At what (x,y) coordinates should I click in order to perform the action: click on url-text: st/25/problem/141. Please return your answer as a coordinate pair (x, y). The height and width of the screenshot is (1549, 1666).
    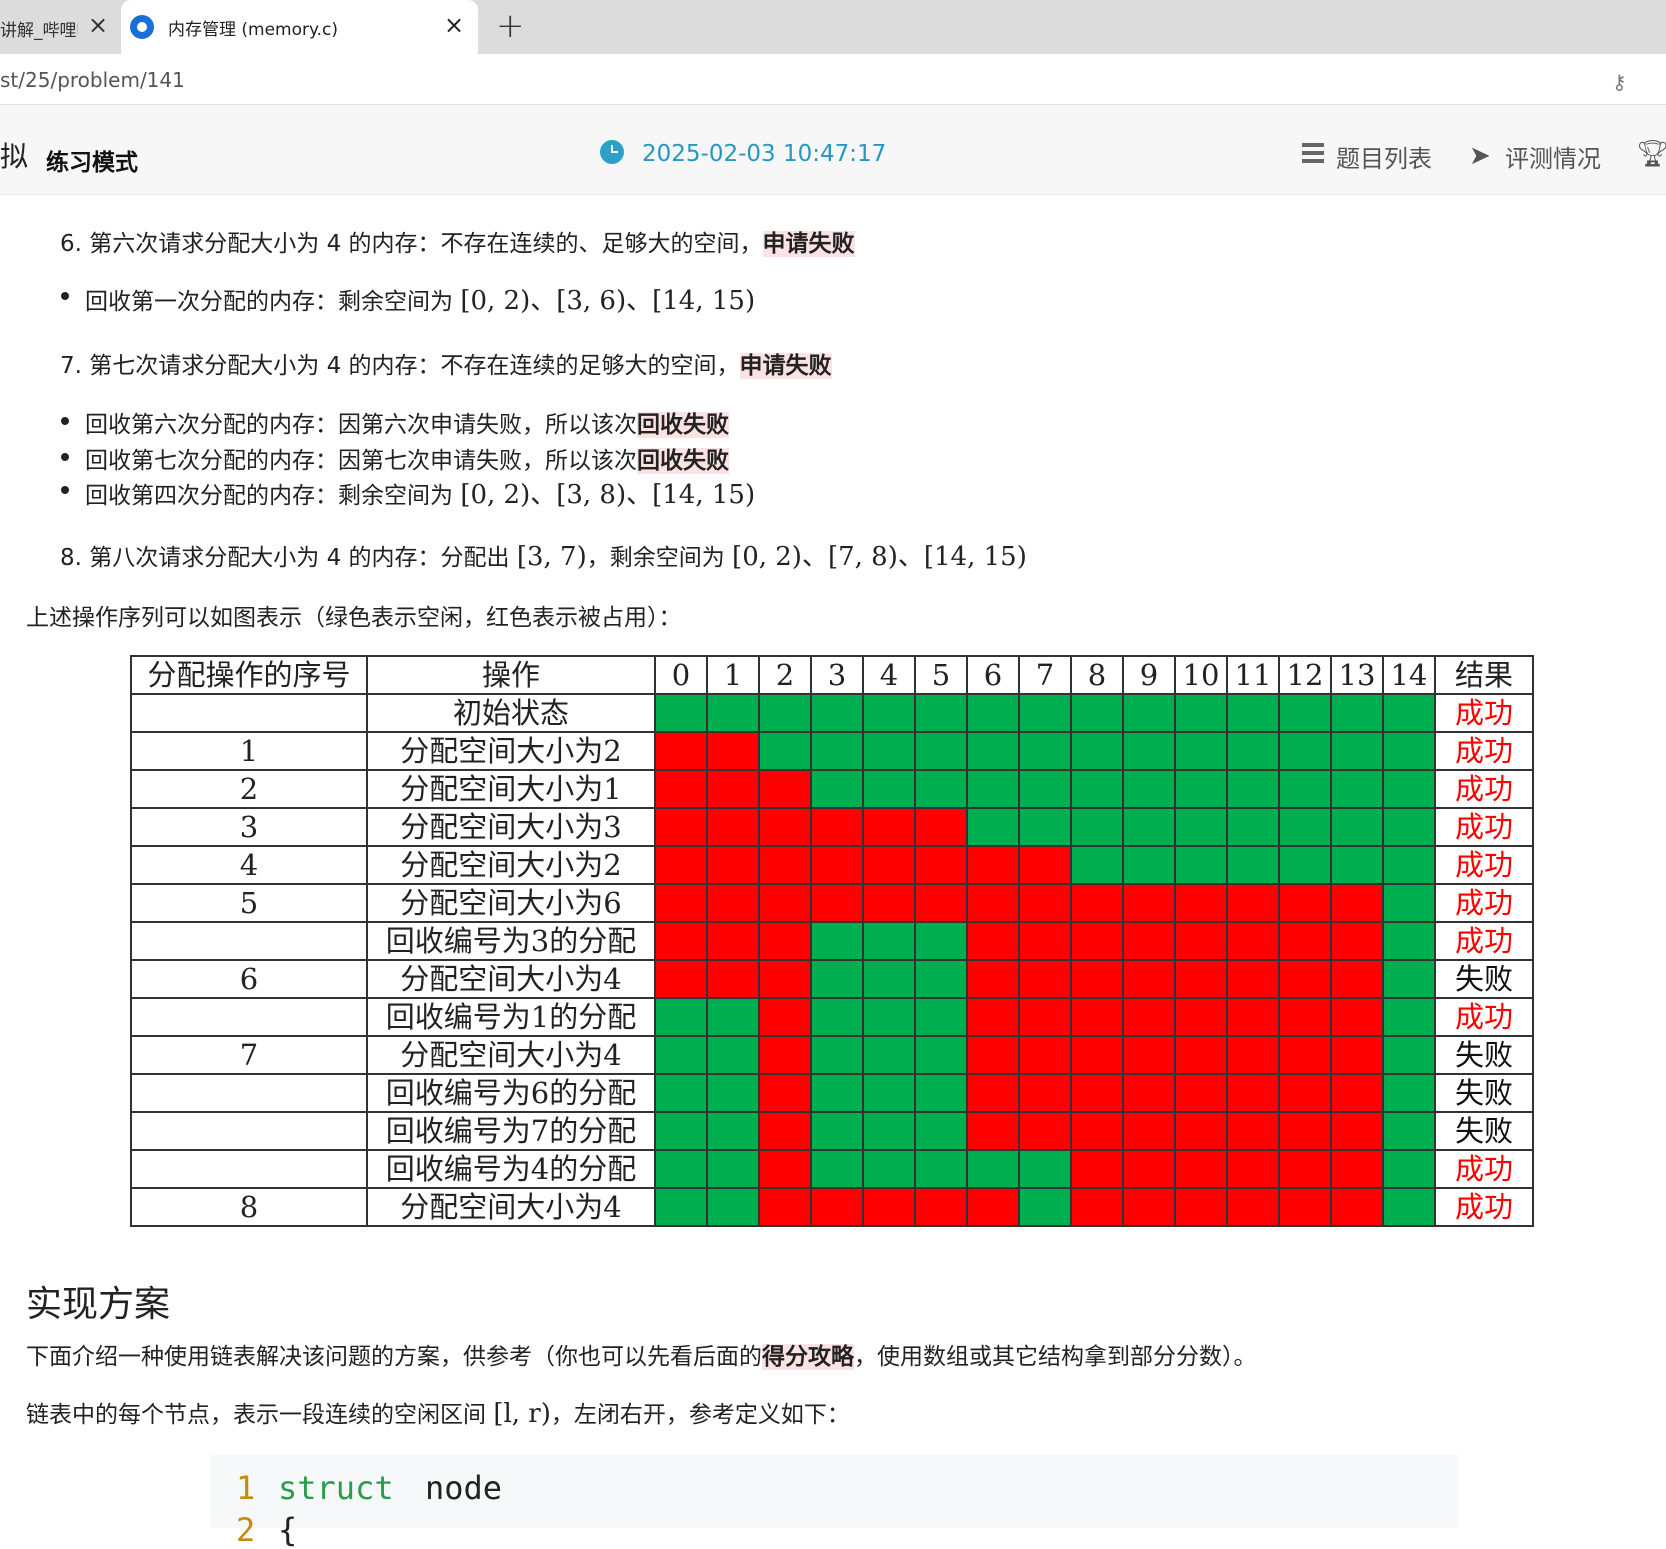
    Looking at the image, I should click on (92, 80).